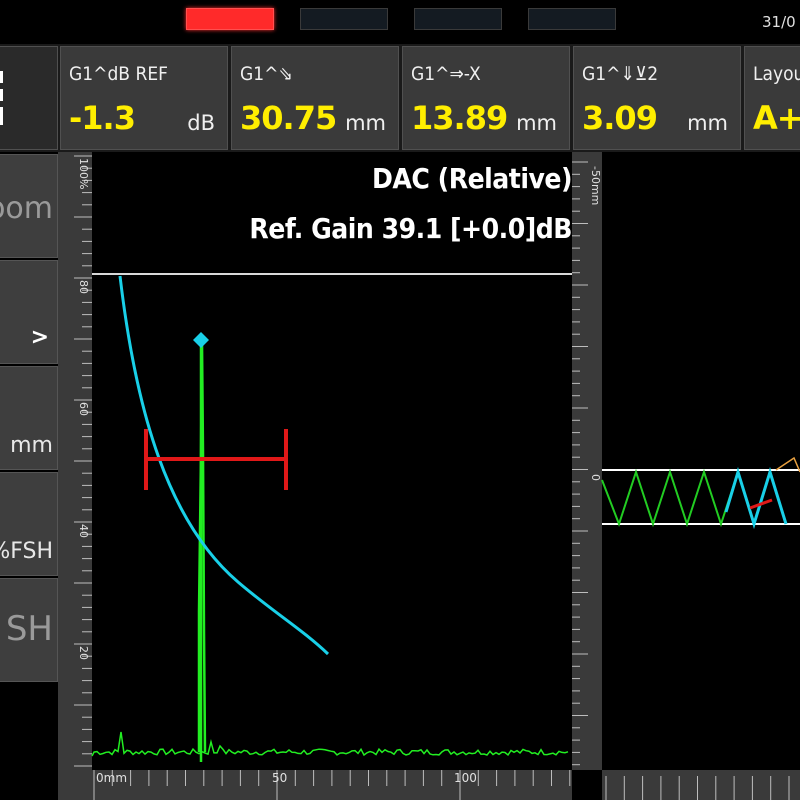 The width and height of the screenshot is (800, 800). I want to click on reading-unit: dB, so click(201, 123).